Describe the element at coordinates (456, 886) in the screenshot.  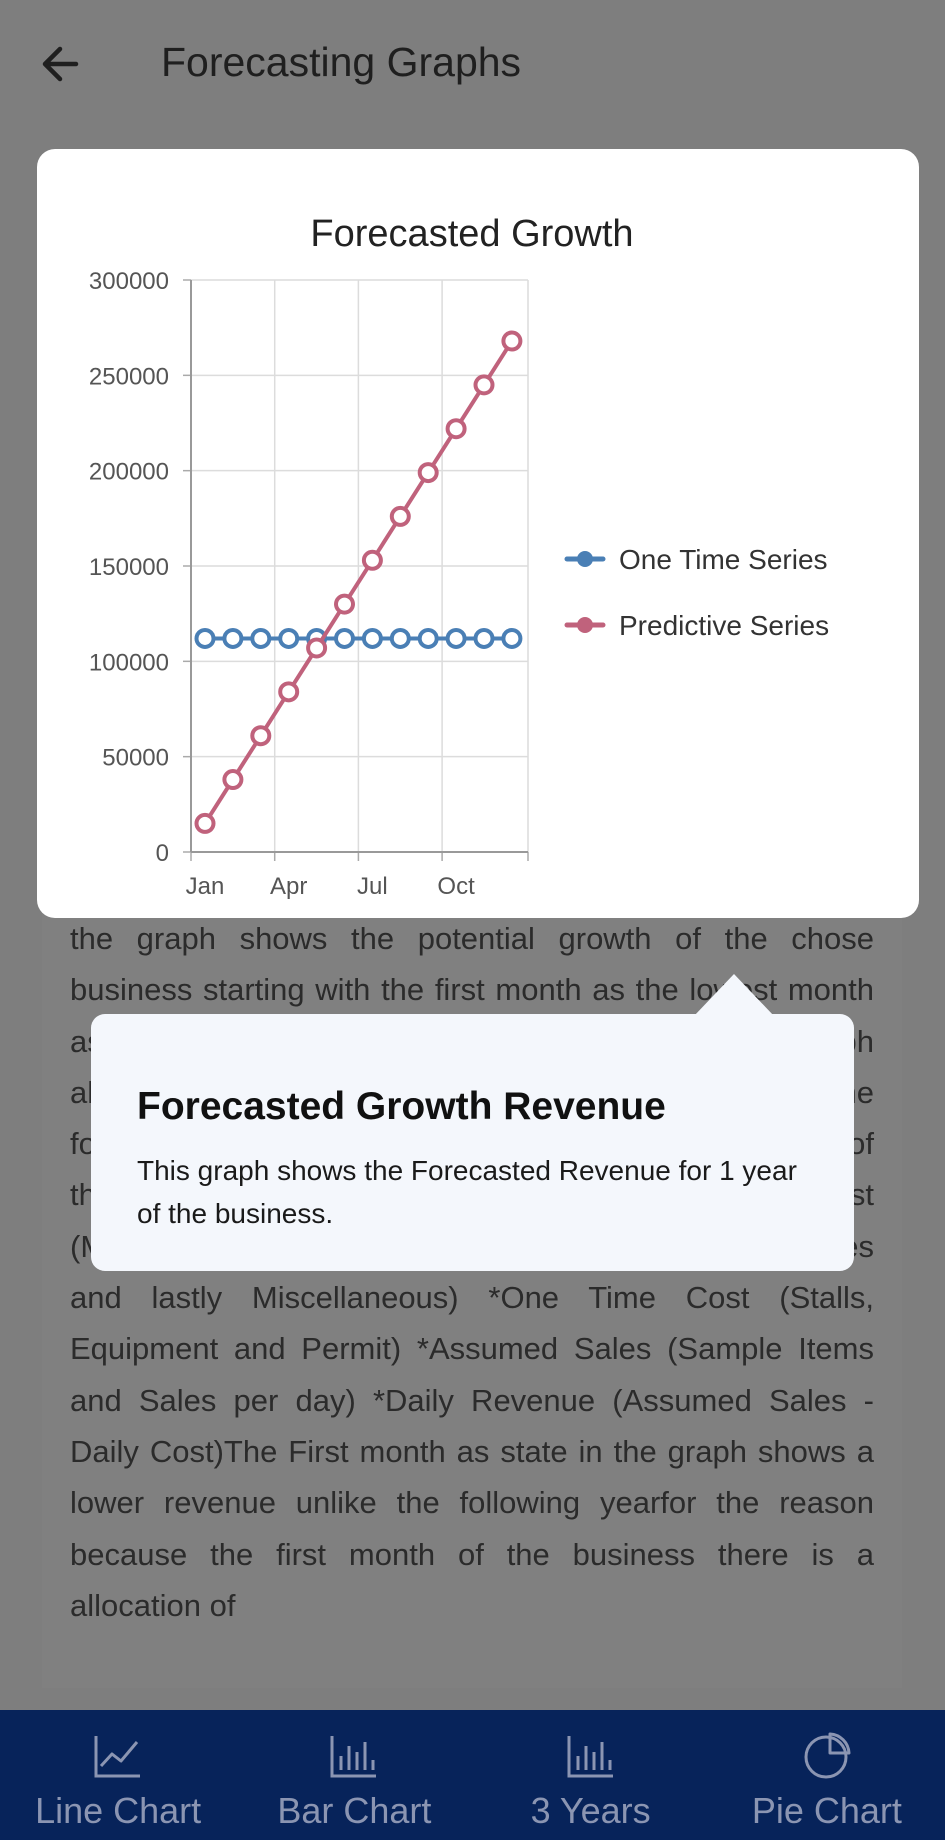
I see `x-tick-label: Oct` at that location.